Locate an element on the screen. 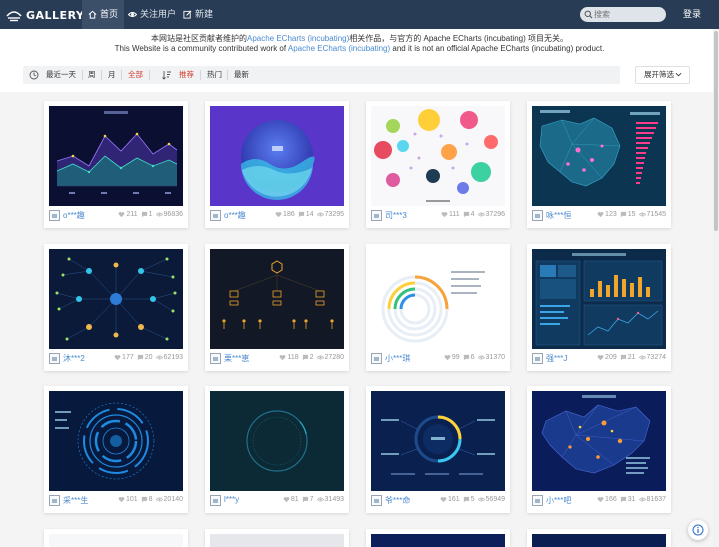 The width and height of the screenshot is (719, 547). chart-card: 爷***命 161 5 56949 is located at coordinates (438, 449).